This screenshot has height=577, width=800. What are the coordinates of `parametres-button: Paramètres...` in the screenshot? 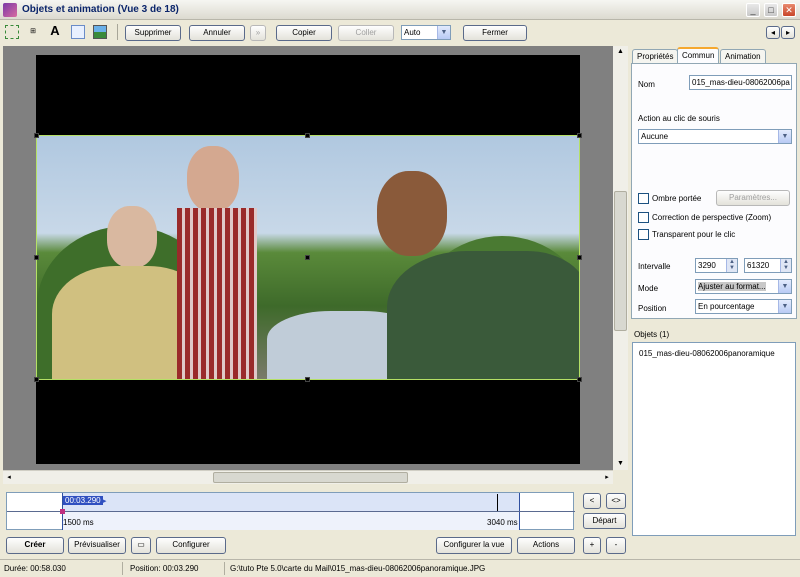 It's located at (753, 198).